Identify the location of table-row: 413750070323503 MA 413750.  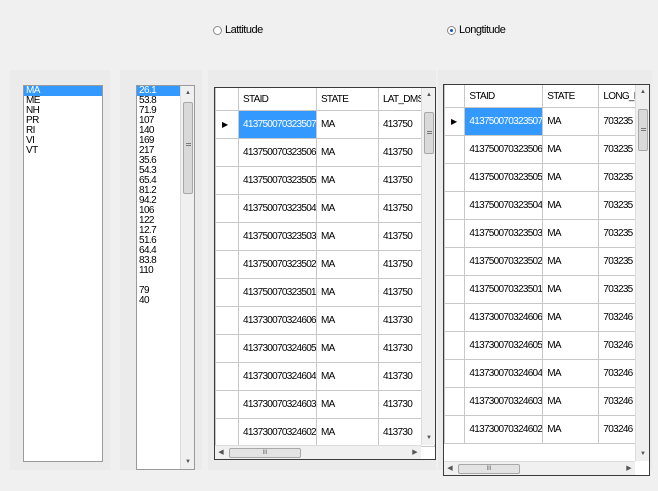
(325, 236).